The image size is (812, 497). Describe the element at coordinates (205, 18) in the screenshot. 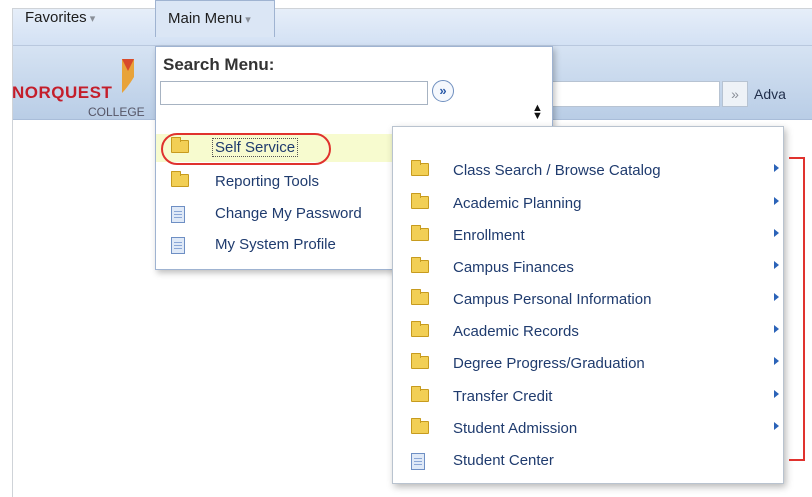

I see `main-menu-label: Main Menu` at that location.